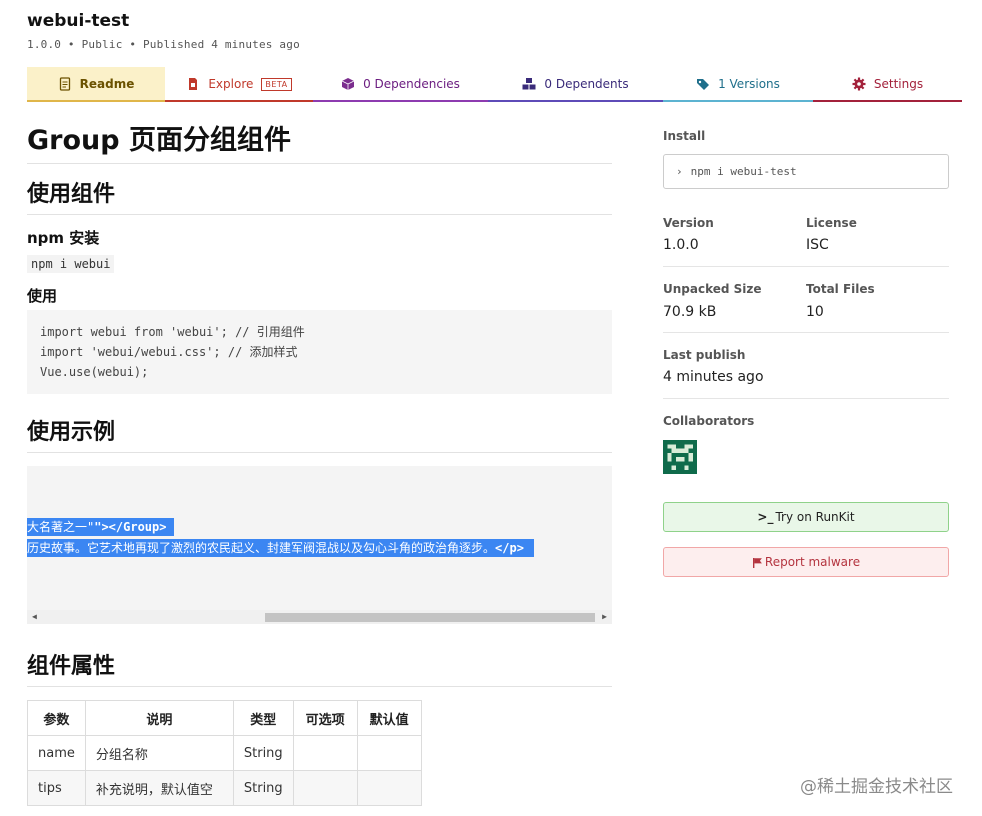 This screenshot has width=982, height=816. I want to click on tab-versions-label: 1 Versions, so click(749, 84).